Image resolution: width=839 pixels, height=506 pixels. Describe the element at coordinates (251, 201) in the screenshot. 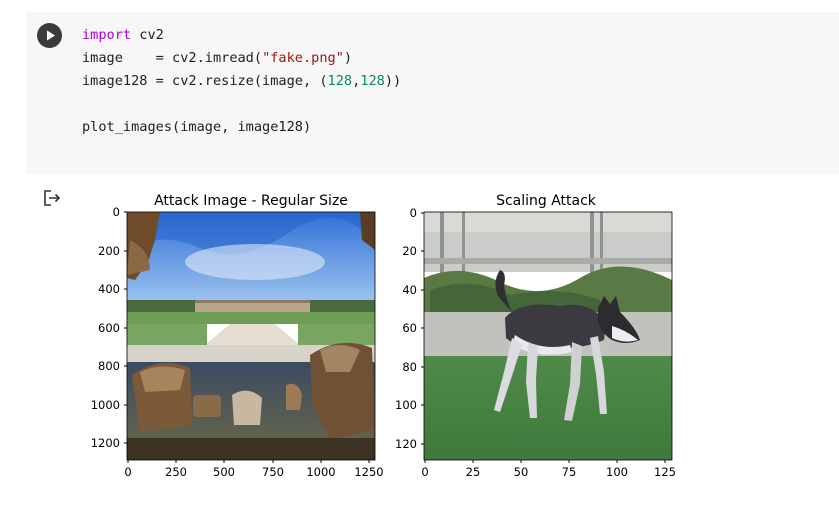

I see `plot-title-attack: Attack Image - Regular Size` at that location.